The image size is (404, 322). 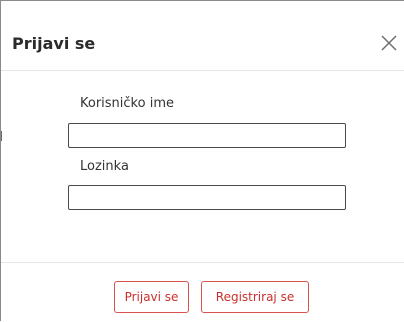 What do you see at coordinates (207, 197) in the screenshot?
I see `password-input` at bounding box center [207, 197].